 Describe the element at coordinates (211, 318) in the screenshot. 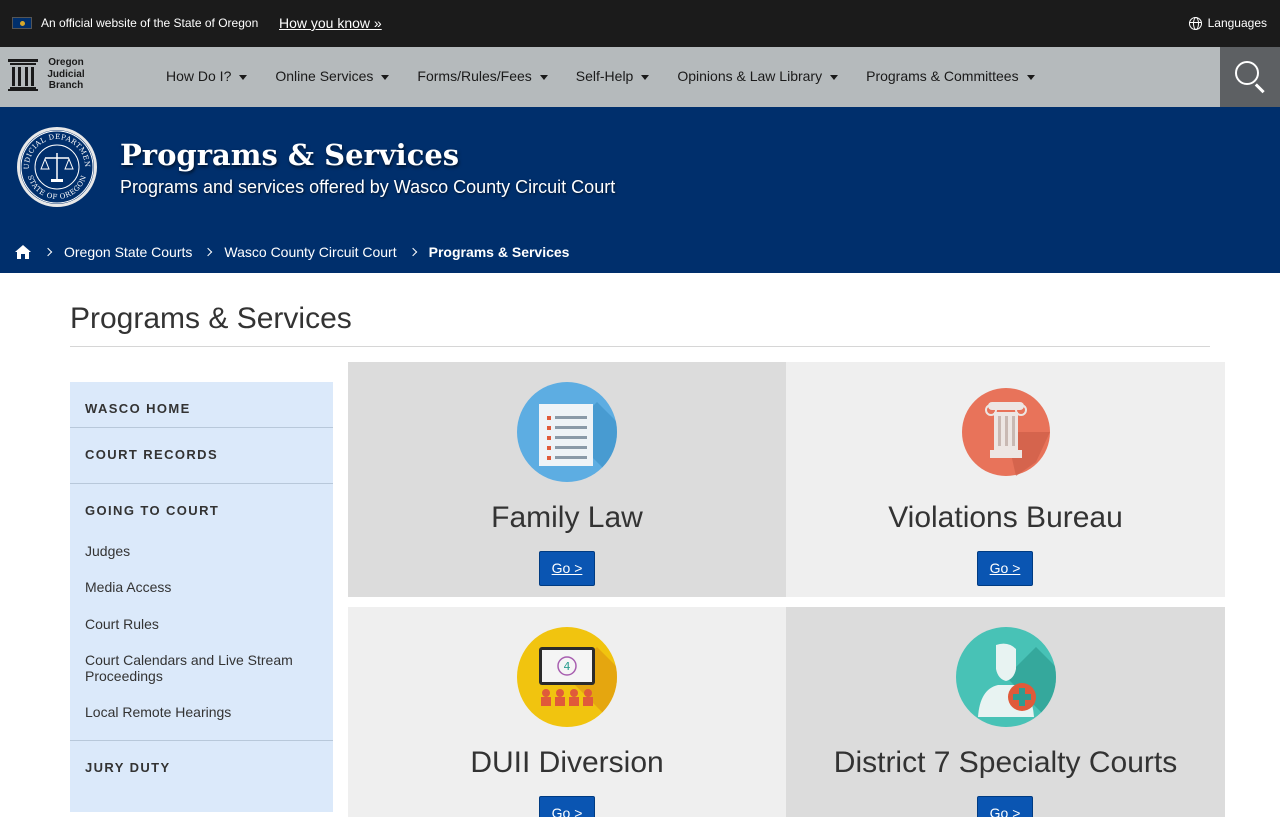

I see `page-title: Programs & Services` at that location.